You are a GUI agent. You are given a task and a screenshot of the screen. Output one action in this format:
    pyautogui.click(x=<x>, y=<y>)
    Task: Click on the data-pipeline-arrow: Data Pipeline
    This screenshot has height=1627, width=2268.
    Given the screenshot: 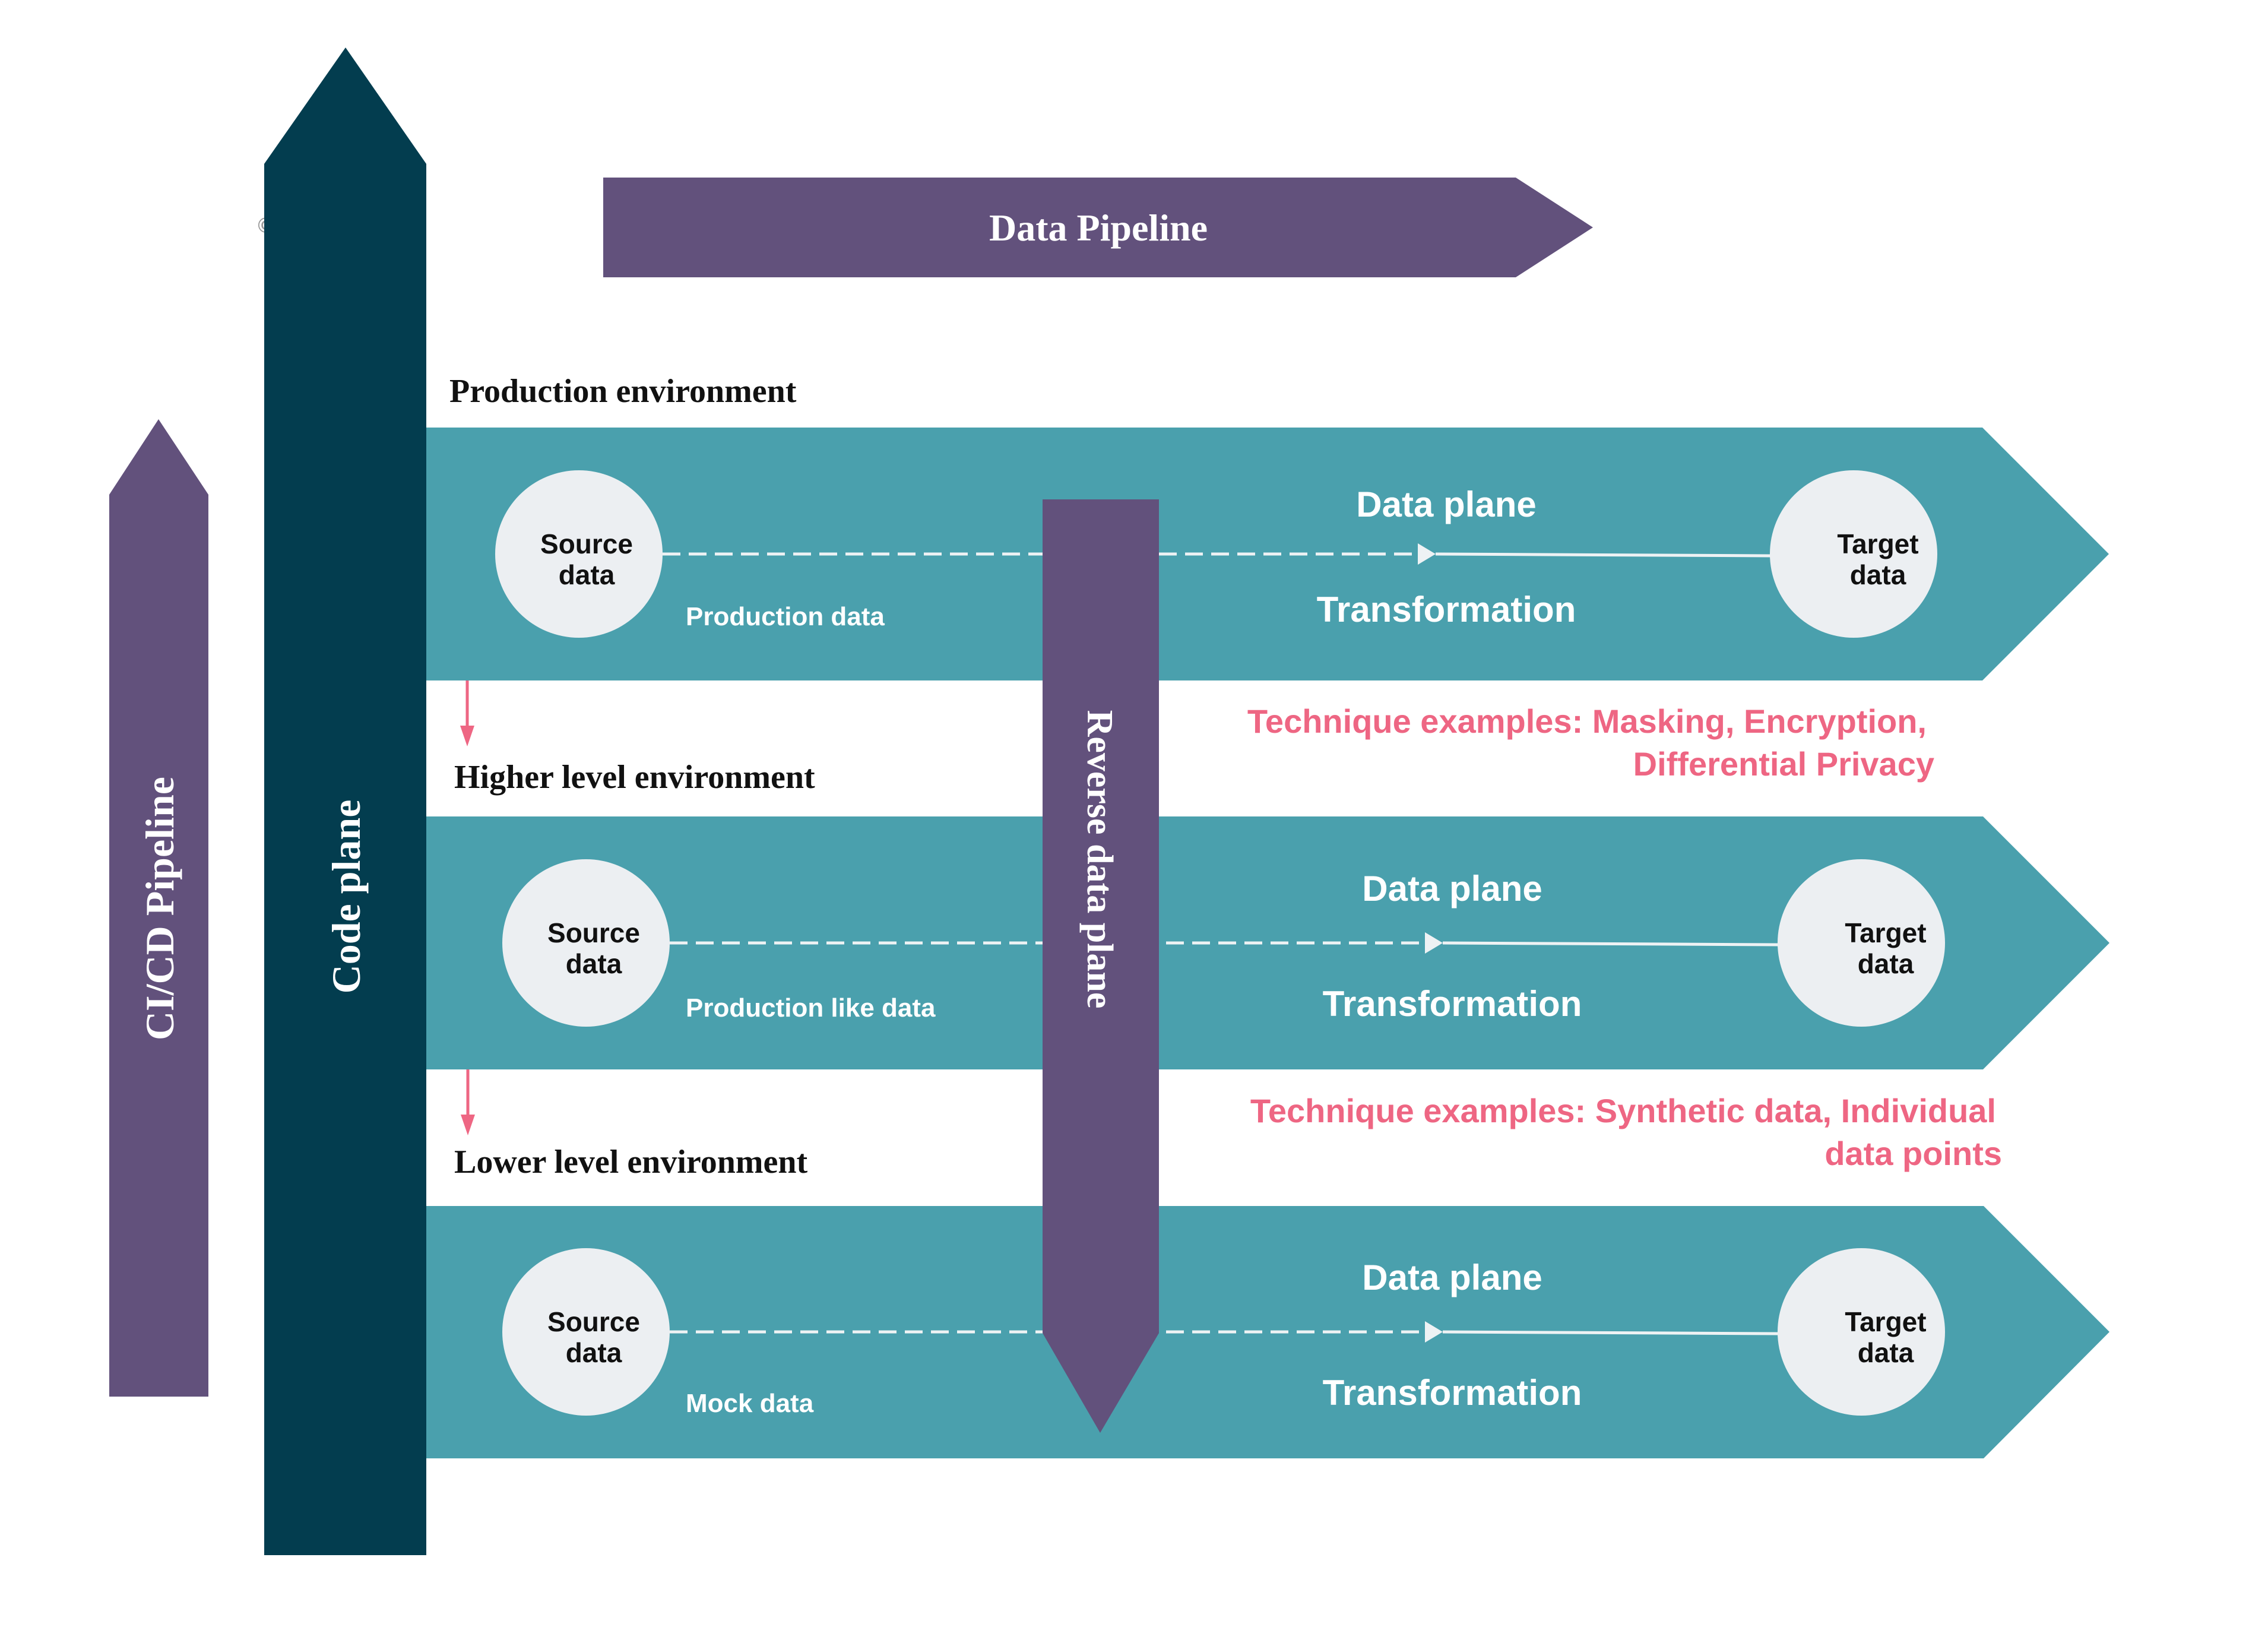 What is the action you would take?
    pyautogui.click(x=1098, y=227)
    